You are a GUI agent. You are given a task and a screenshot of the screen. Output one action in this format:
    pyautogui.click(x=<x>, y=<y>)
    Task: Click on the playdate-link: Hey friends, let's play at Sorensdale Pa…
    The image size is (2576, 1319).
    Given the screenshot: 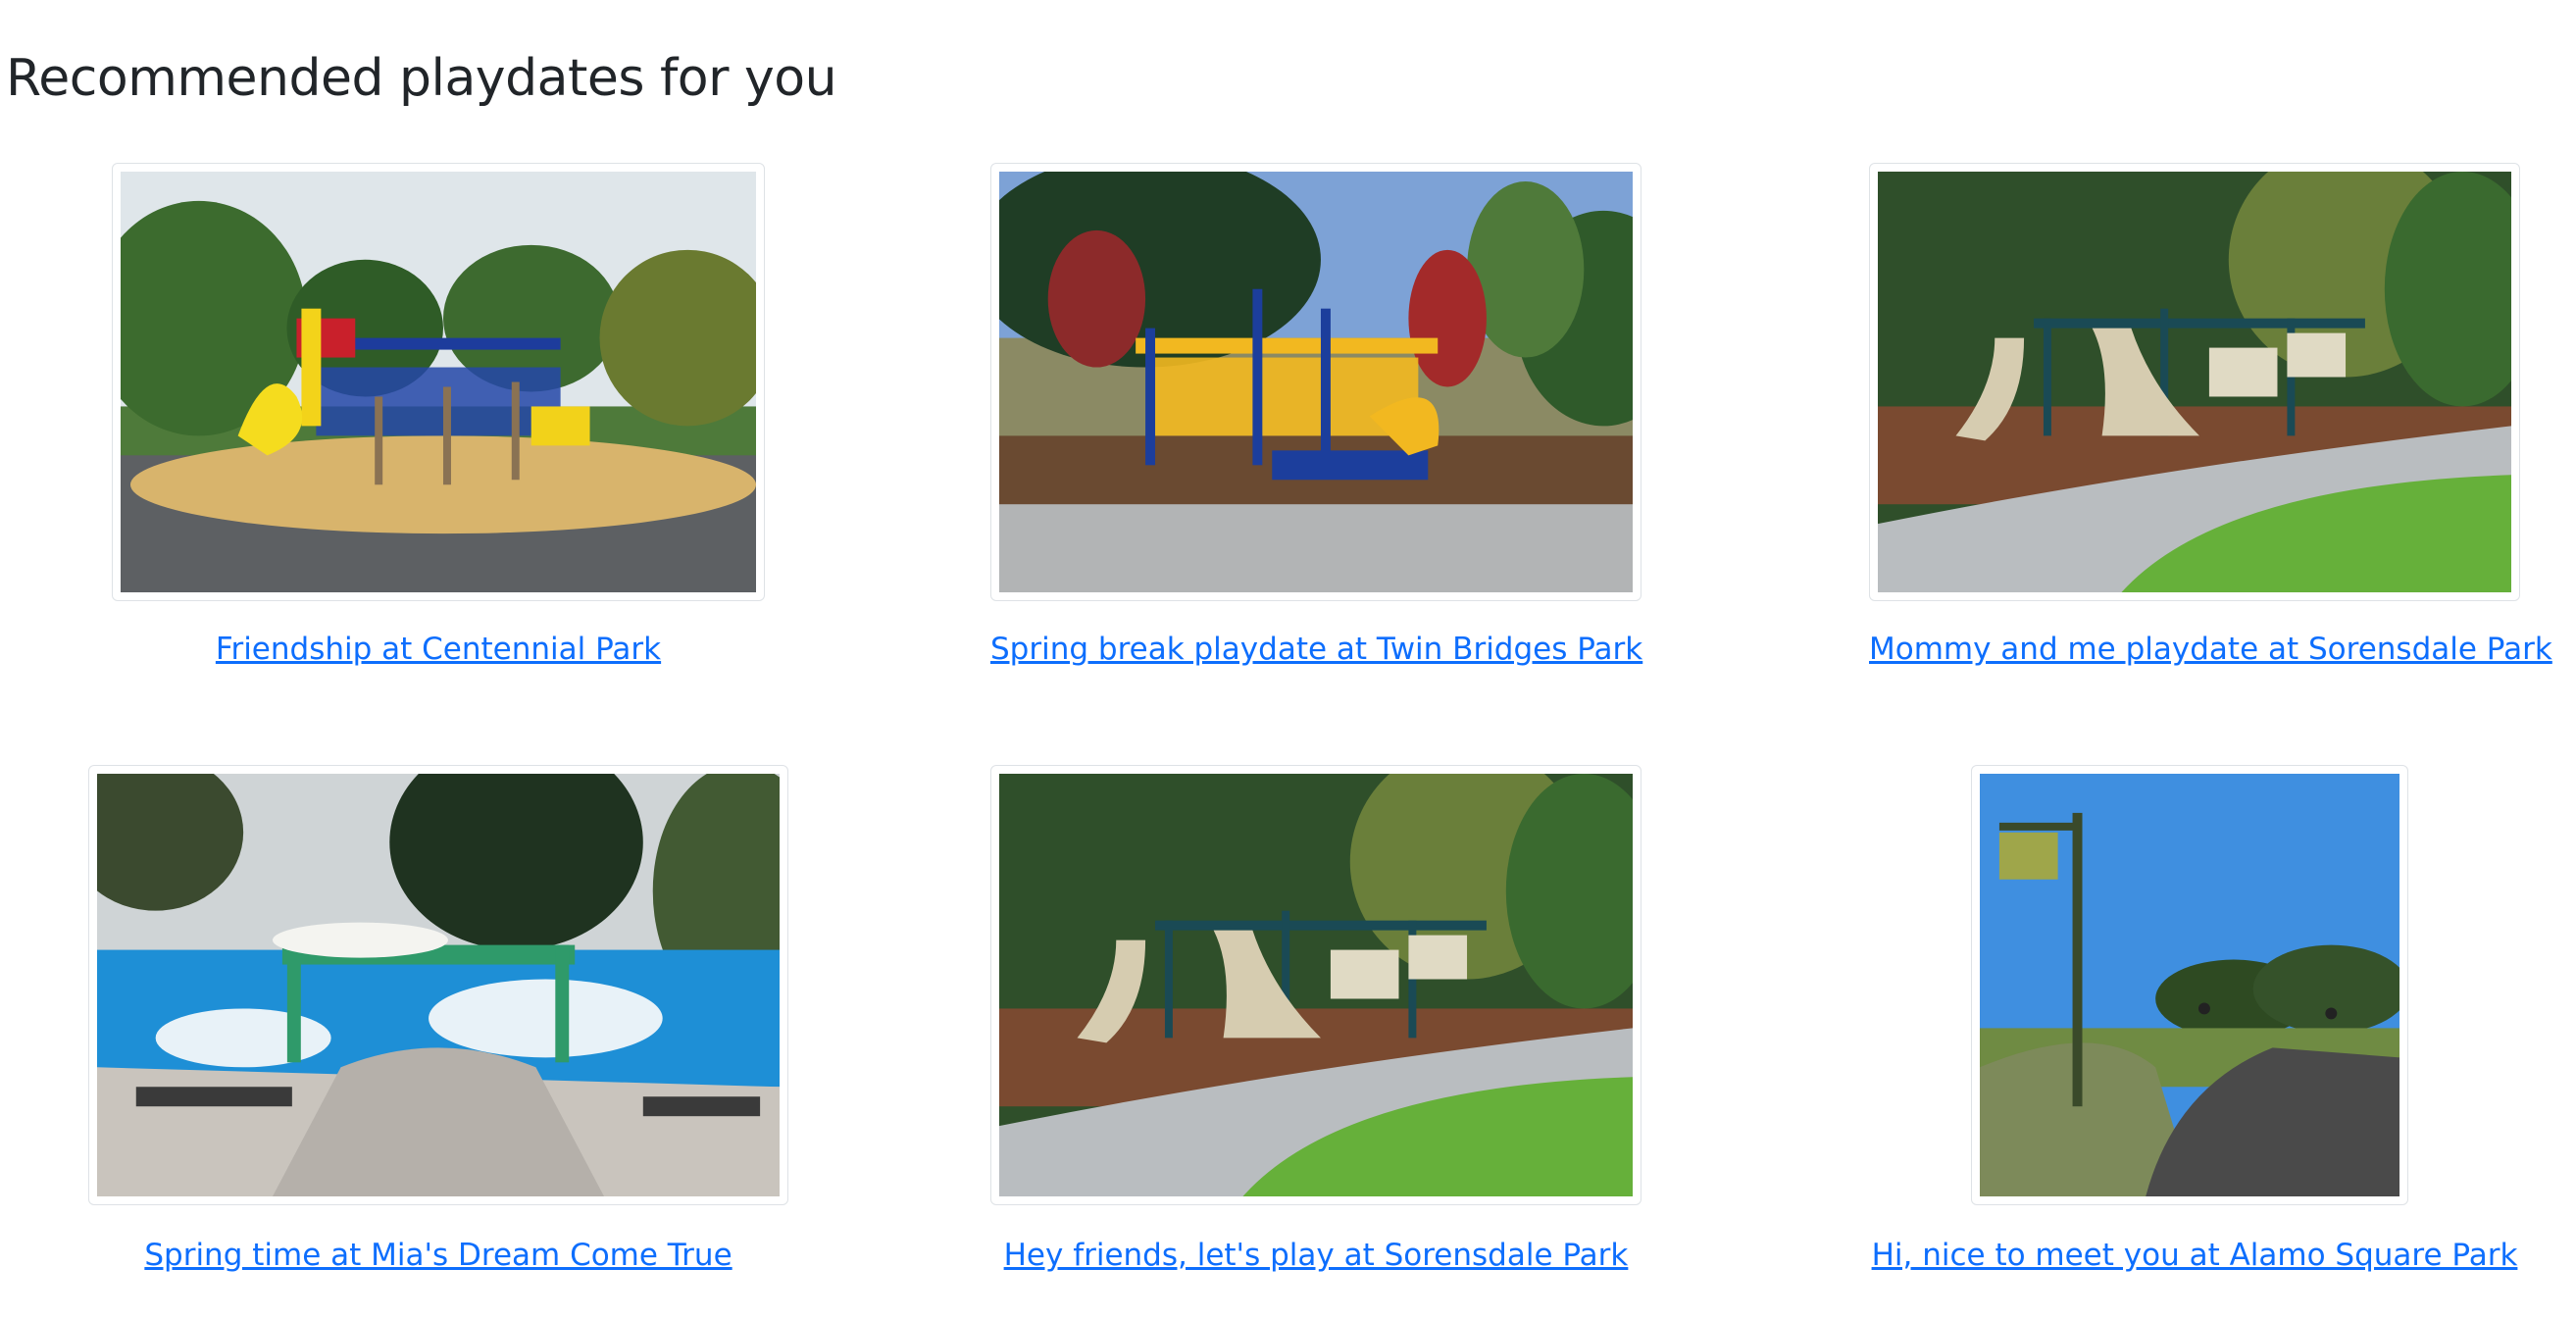 What is the action you would take?
    pyautogui.click(x=1316, y=1255)
    